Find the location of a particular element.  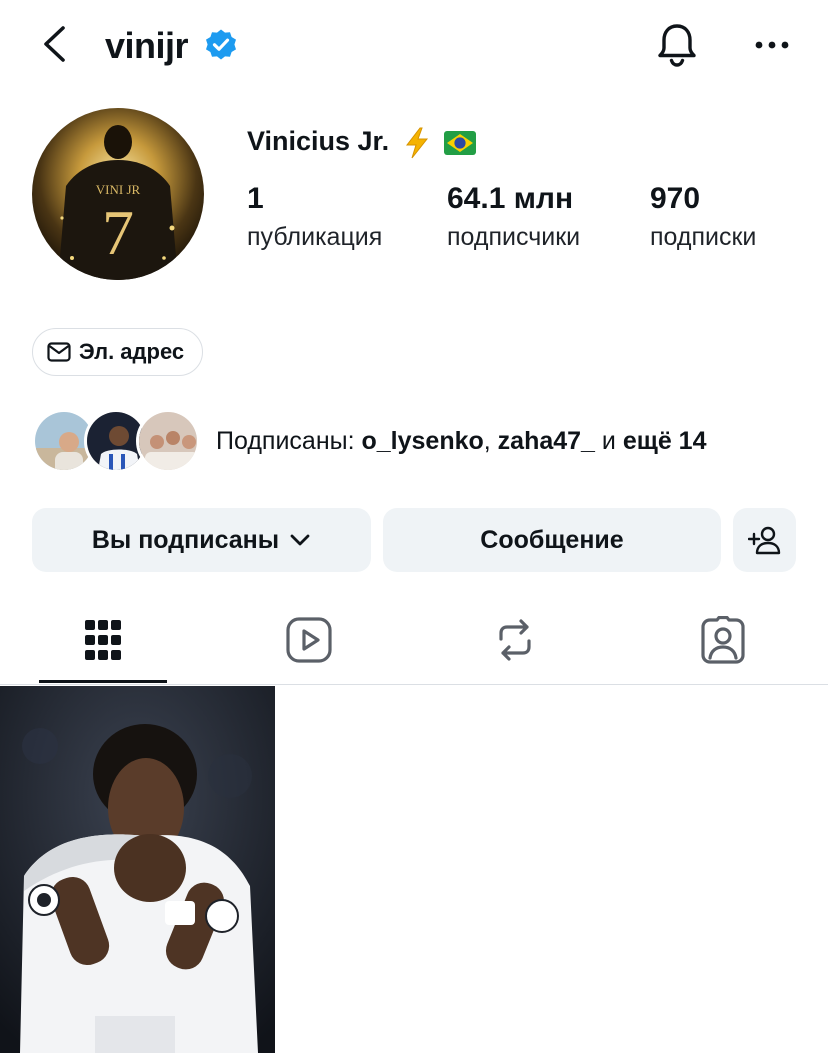

brazil-flag-icon is located at coordinates (460, 142).